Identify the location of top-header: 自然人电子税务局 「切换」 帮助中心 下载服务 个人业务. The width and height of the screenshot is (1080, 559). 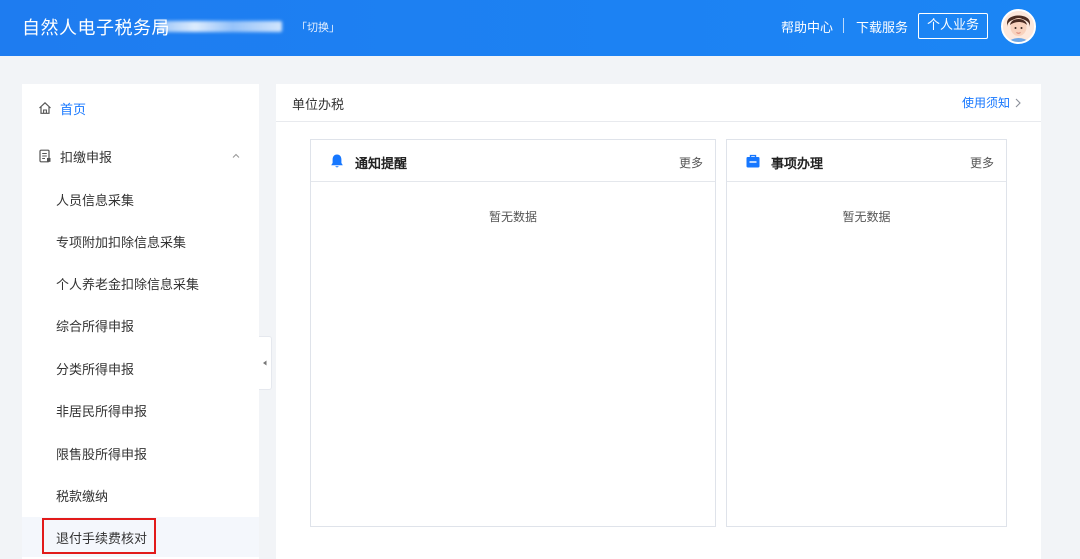
(540, 28).